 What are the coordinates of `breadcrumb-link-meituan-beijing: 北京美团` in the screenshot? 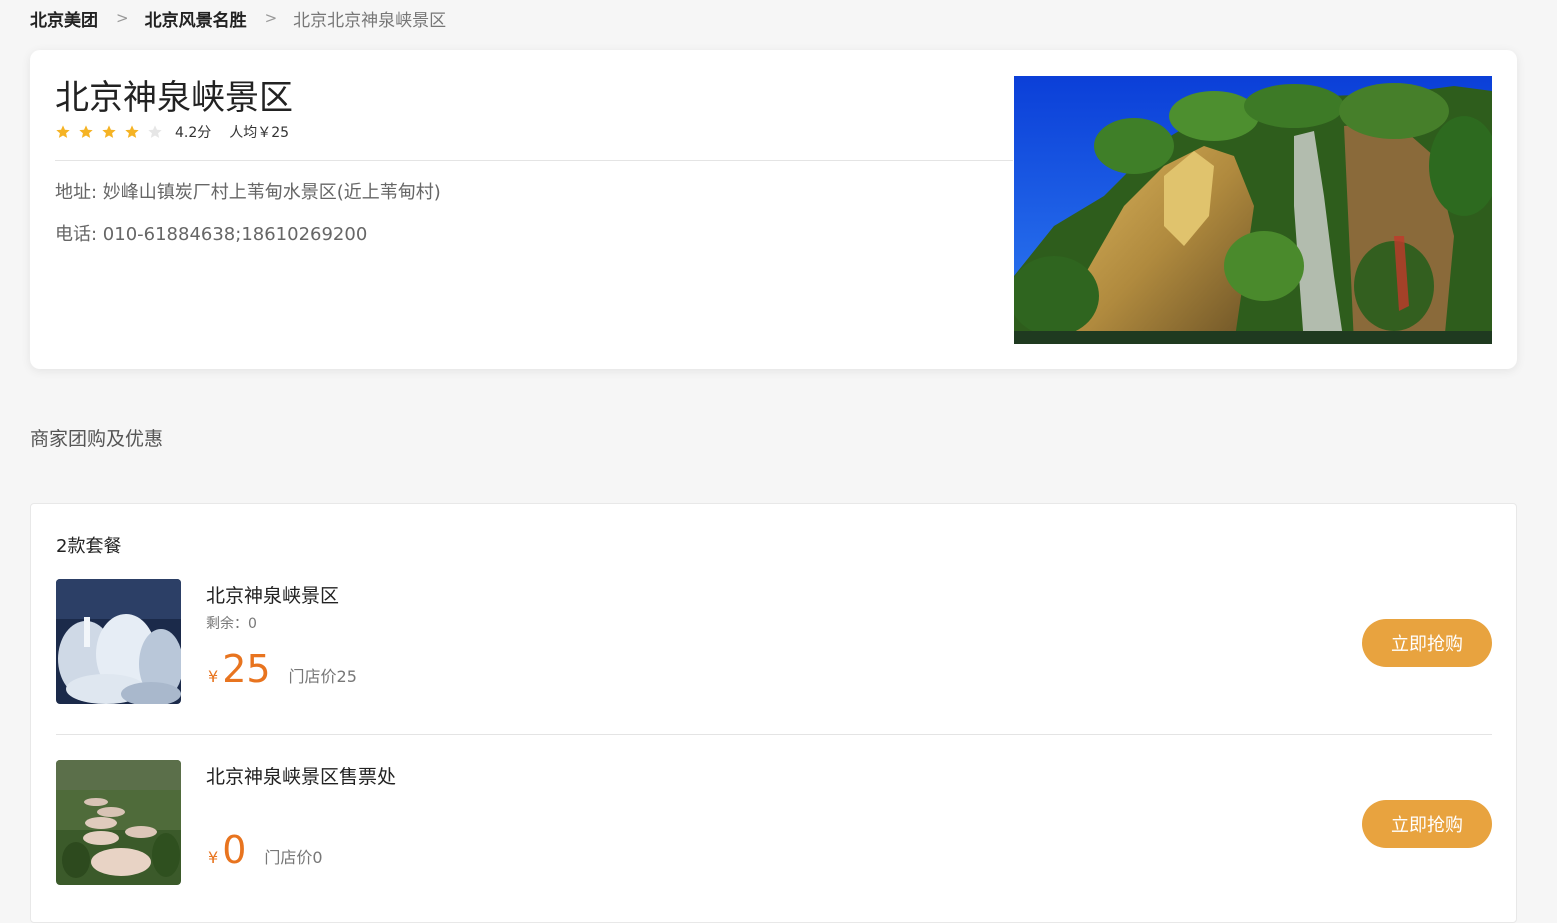 It's located at (64, 18).